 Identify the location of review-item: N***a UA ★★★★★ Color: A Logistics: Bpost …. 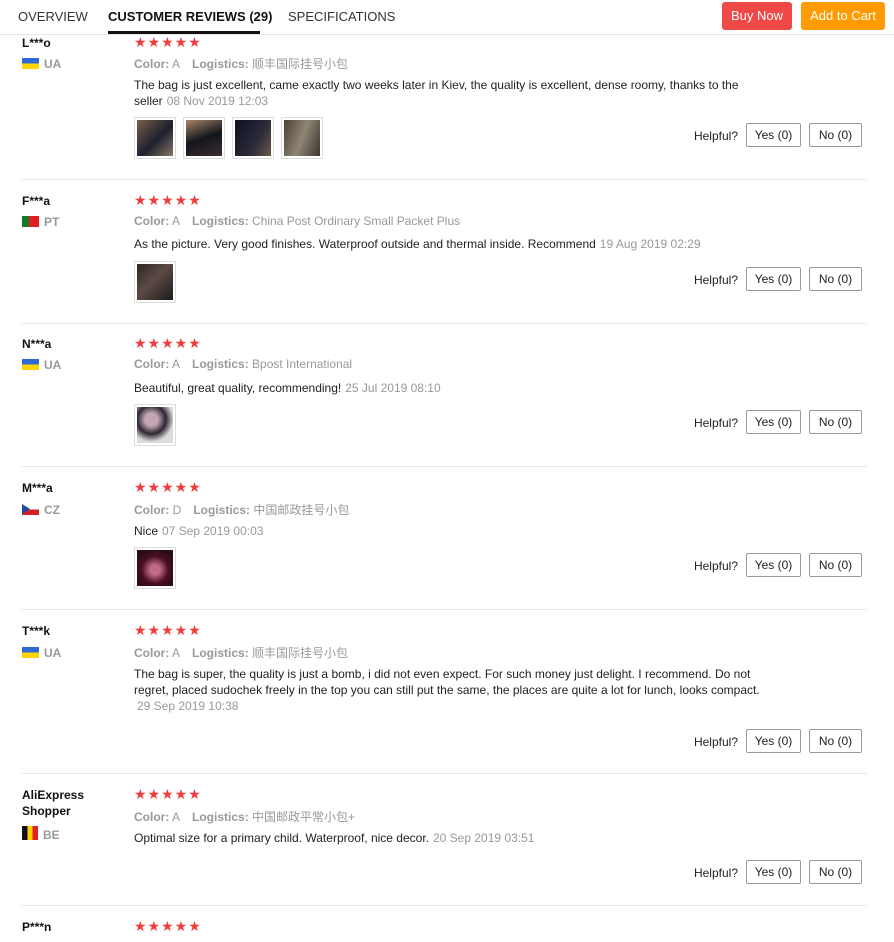
(444, 401).